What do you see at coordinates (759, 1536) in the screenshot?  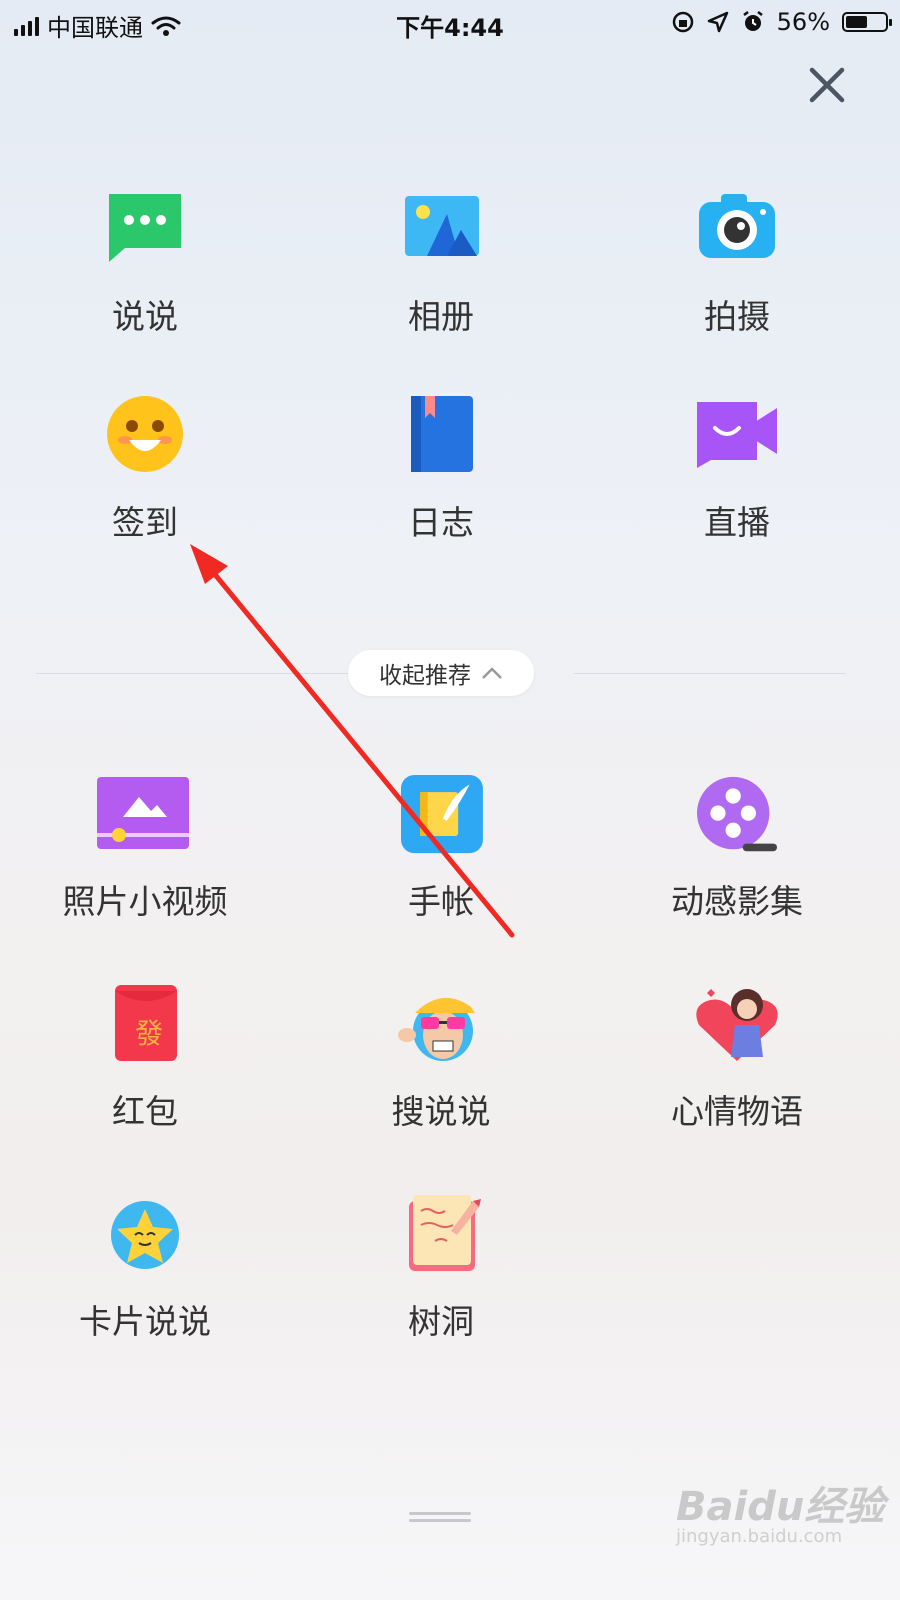 I see `watermark-url: jingyan.baidu.com` at bounding box center [759, 1536].